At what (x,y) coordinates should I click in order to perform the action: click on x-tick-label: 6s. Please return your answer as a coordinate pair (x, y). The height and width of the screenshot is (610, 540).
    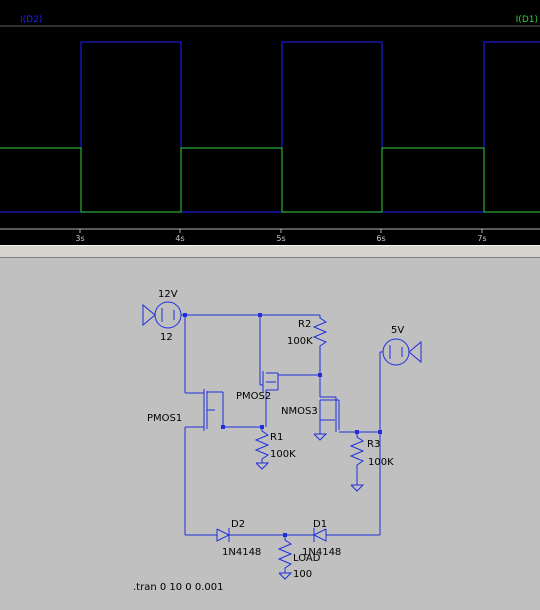
    Looking at the image, I should click on (380, 238).